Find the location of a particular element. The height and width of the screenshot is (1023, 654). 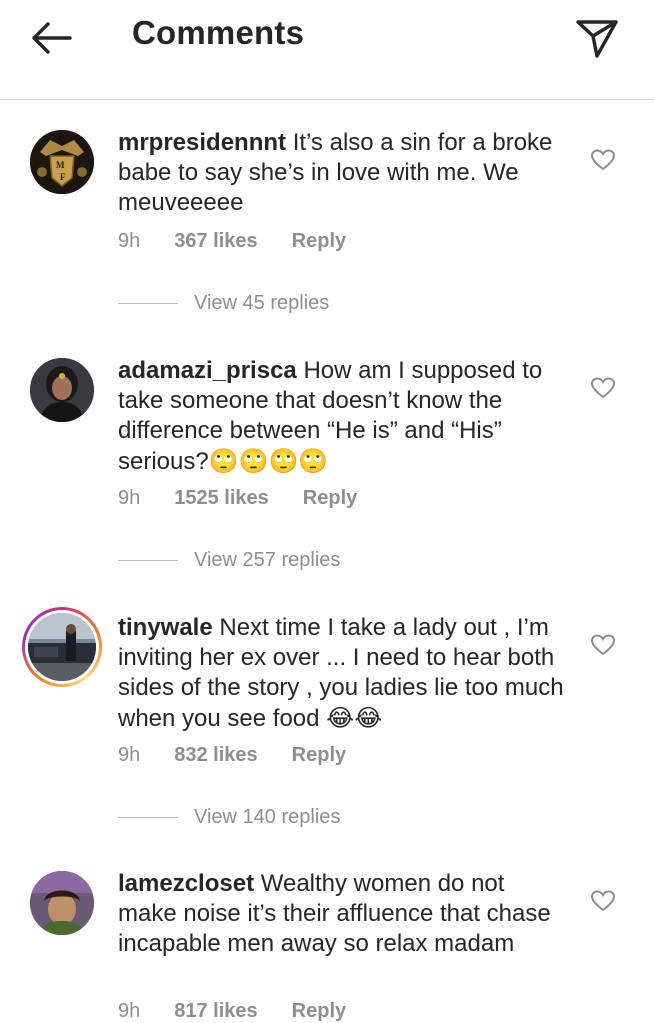

comment-meta: 9h 832 likes Reply is located at coordinates (249, 755).